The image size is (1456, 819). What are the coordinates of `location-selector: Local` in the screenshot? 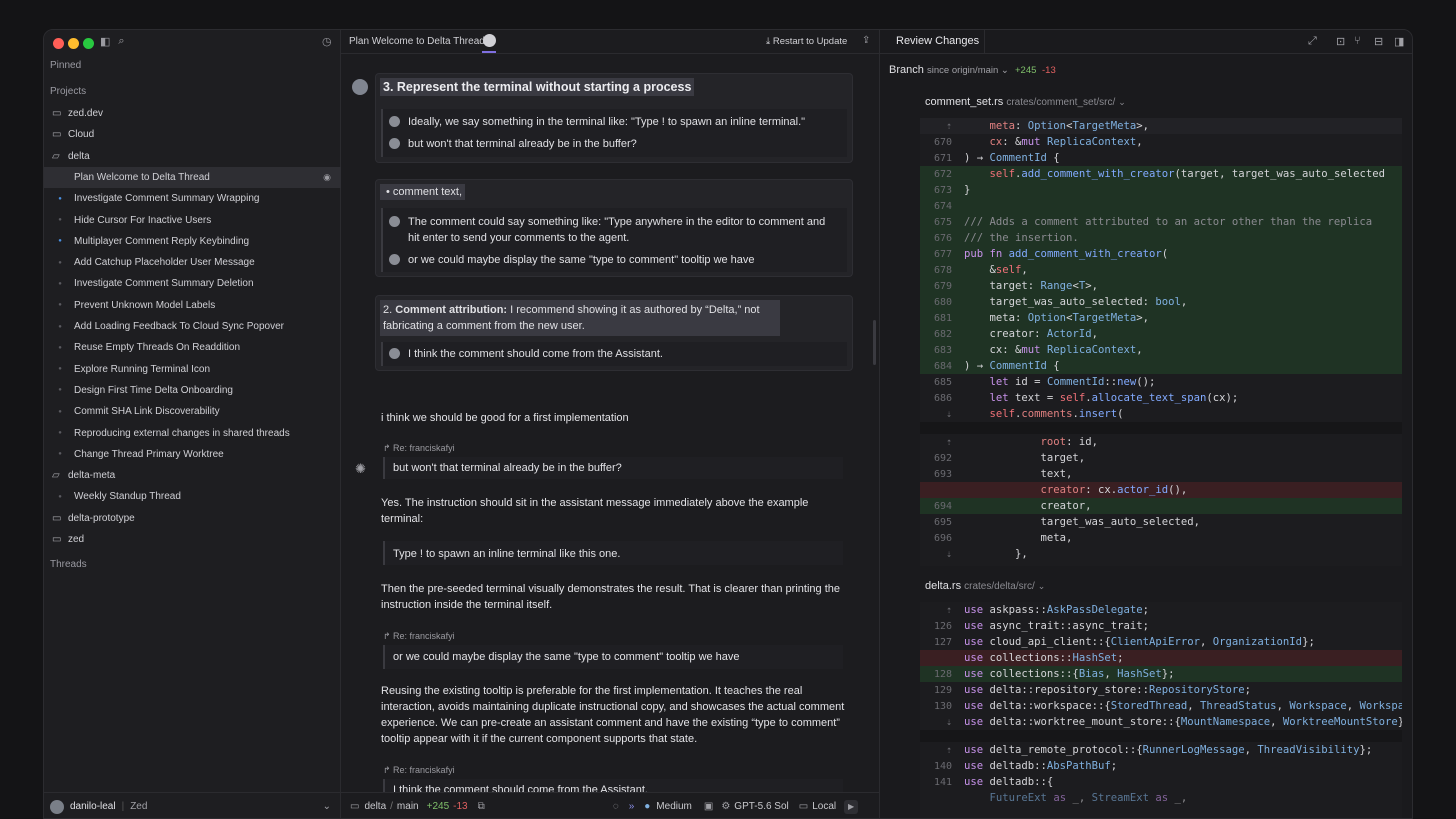 It's located at (824, 806).